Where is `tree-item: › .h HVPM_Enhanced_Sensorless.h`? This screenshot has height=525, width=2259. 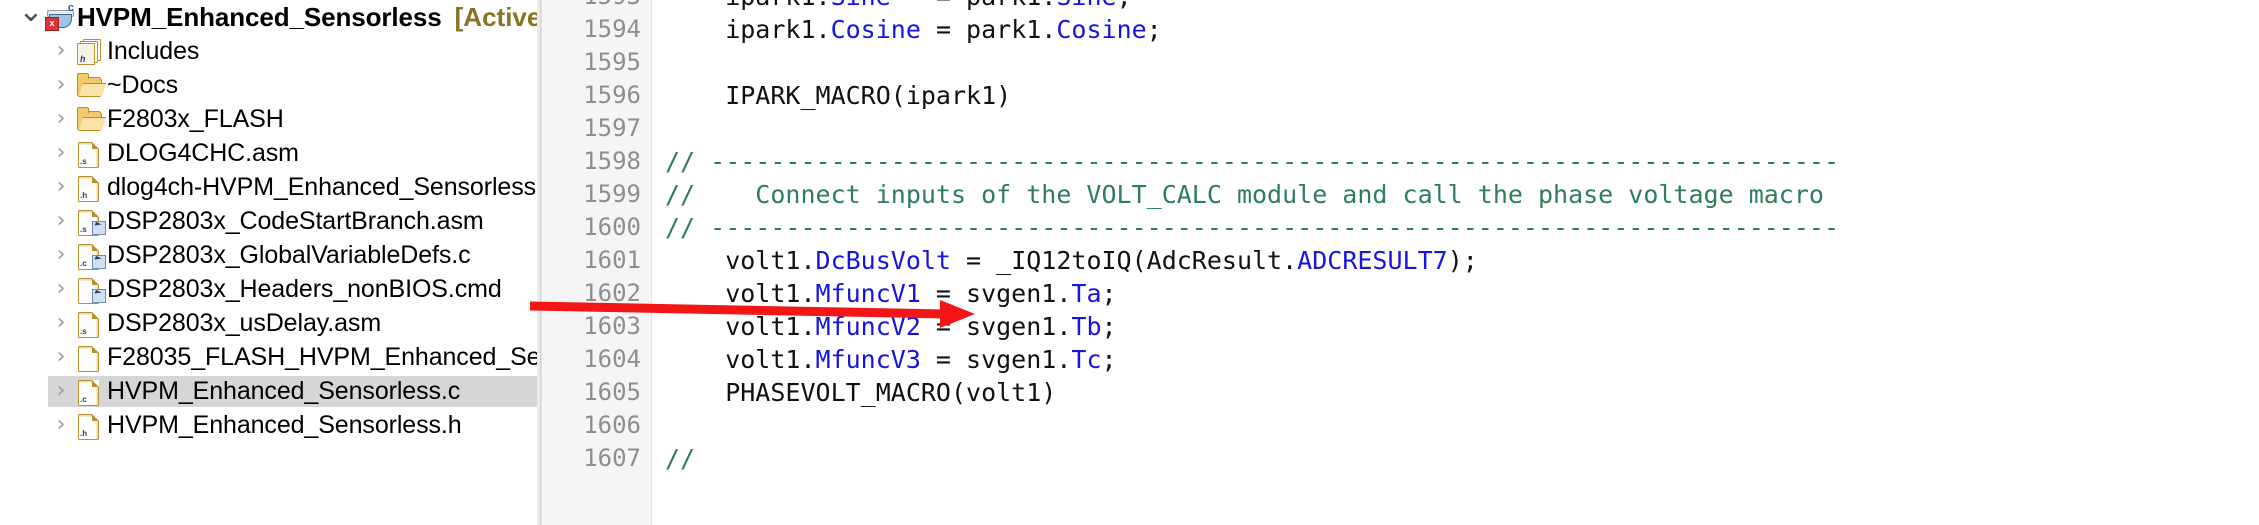
tree-item: › .h HVPM_Enhanced_Sensorless.h is located at coordinates (268, 425).